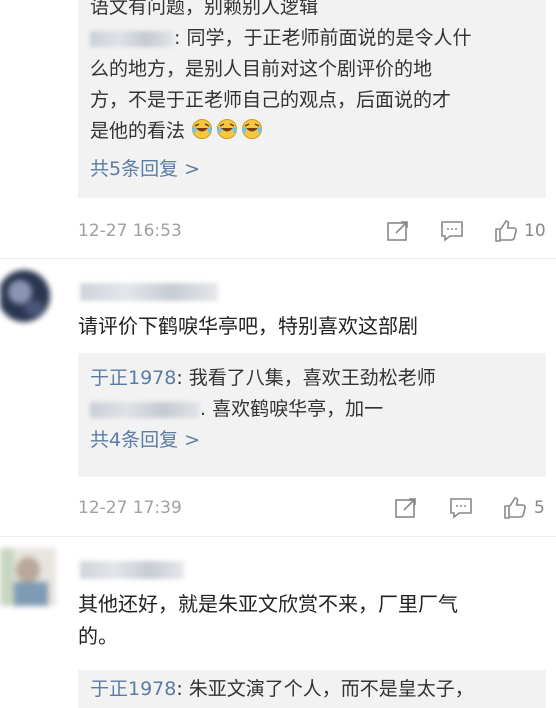 The image size is (556, 708). I want to click on comment-meta-row: 12-27 16:53 10, so click(313, 231).